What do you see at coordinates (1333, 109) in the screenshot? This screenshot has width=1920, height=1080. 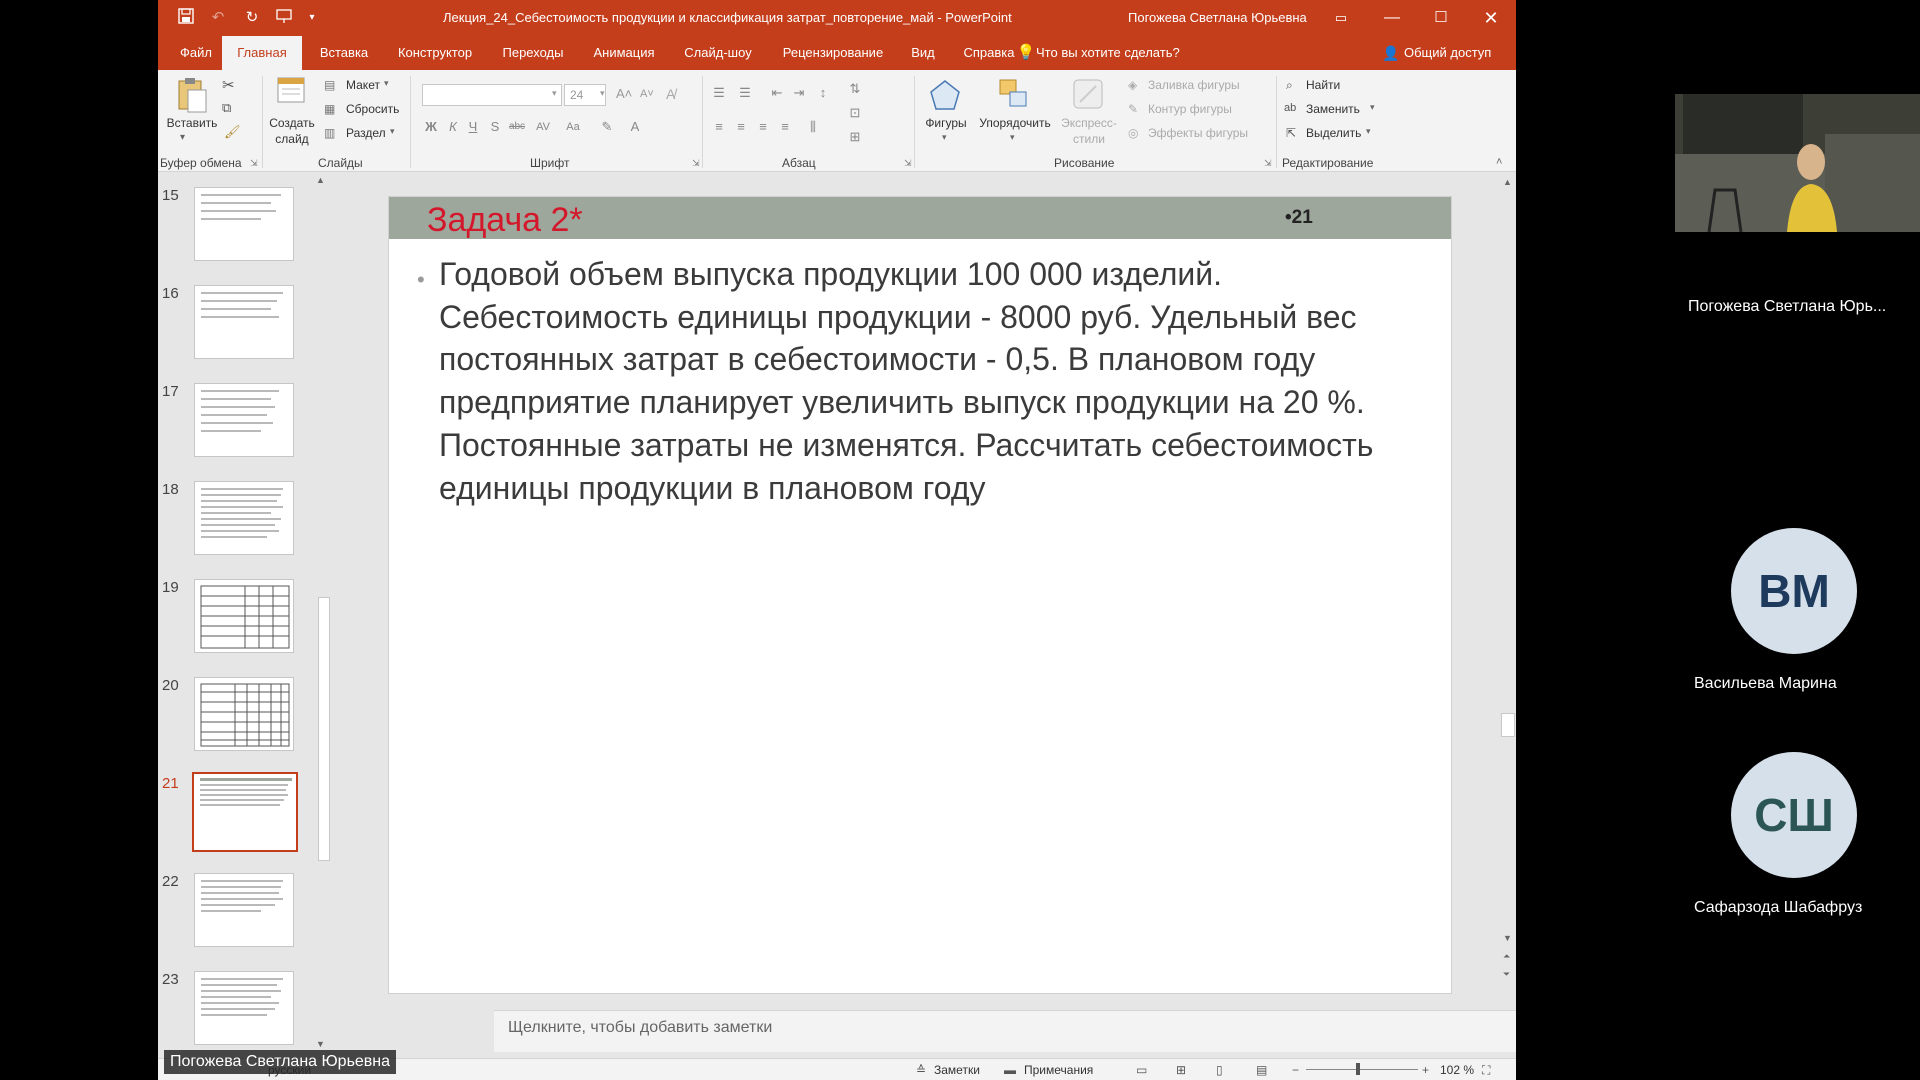 I see `replace-button: Заменить` at bounding box center [1333, 109].